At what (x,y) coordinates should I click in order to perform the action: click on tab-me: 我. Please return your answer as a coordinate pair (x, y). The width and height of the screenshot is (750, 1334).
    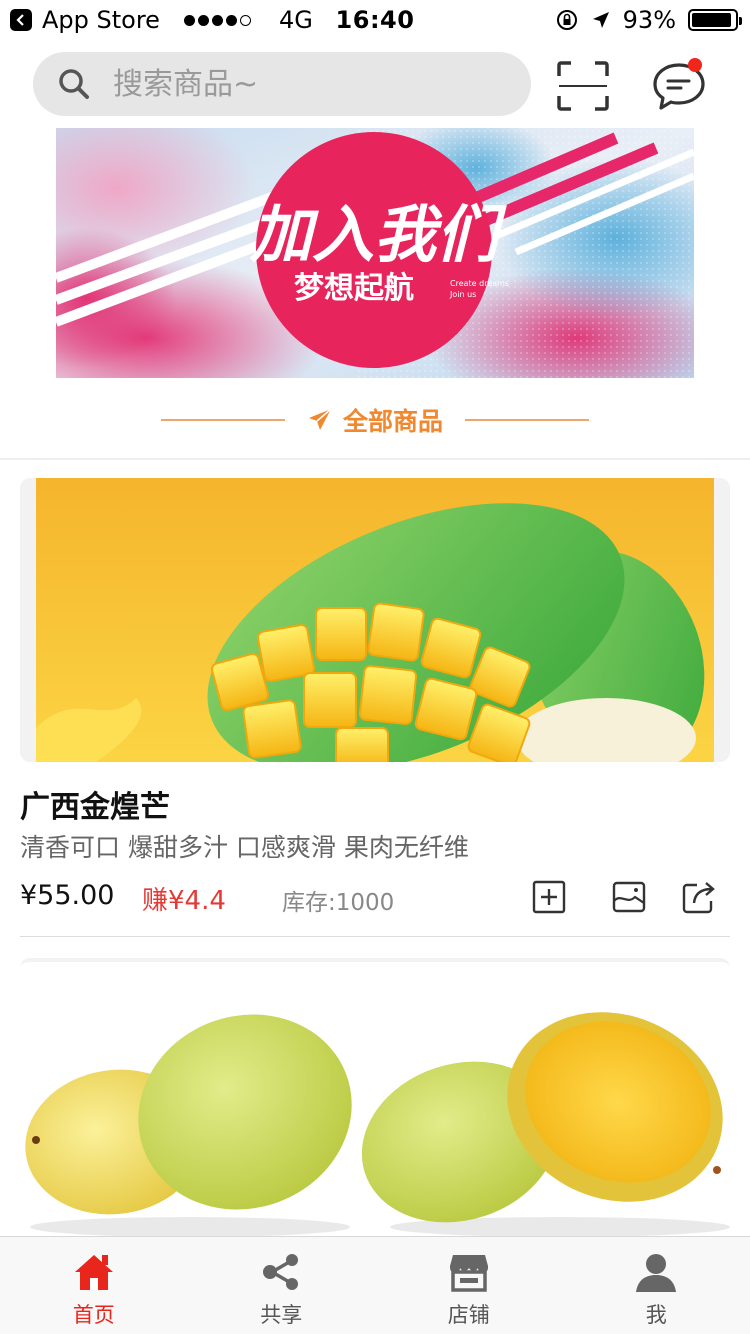
    Looking at the image, I should click on (656, 1285).